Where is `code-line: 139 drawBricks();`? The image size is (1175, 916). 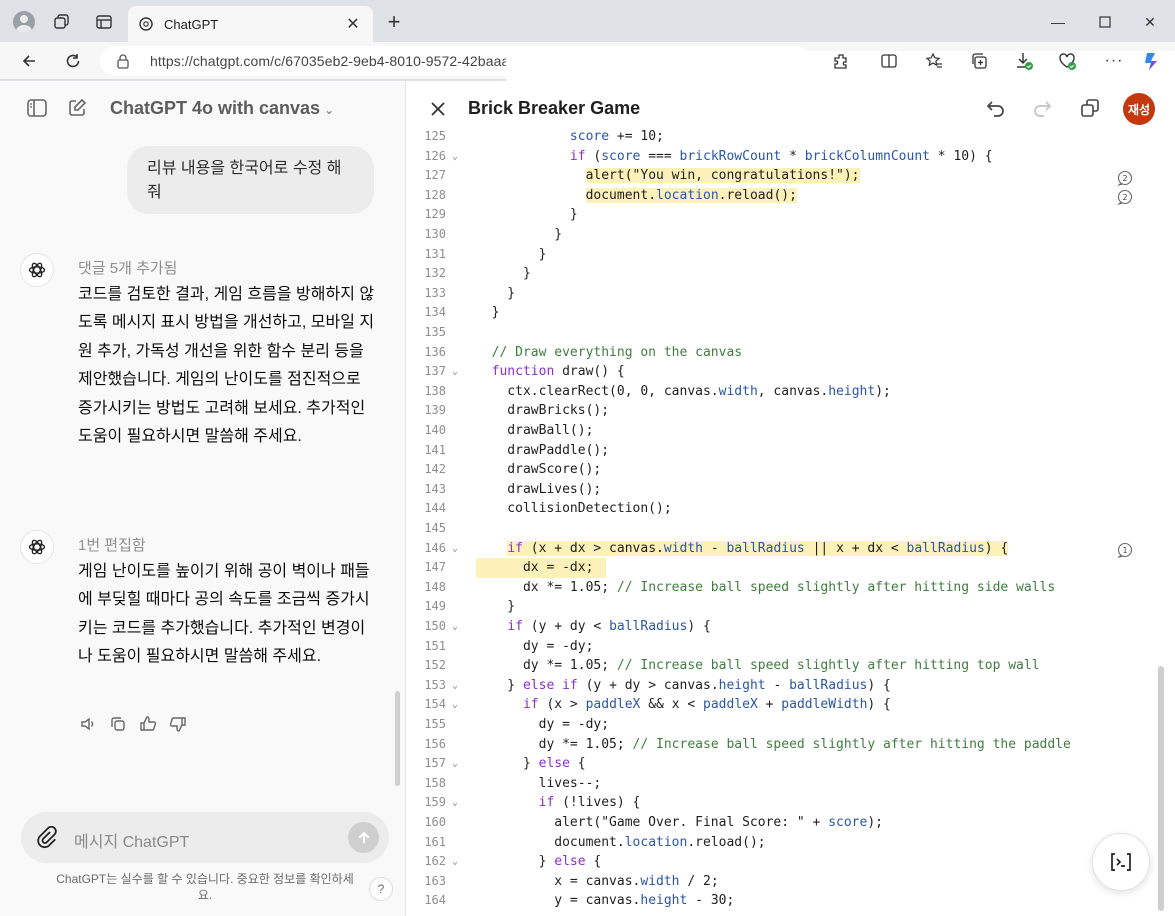
code-line: 139 drawBricks(); is located at coordinates (786, 411).